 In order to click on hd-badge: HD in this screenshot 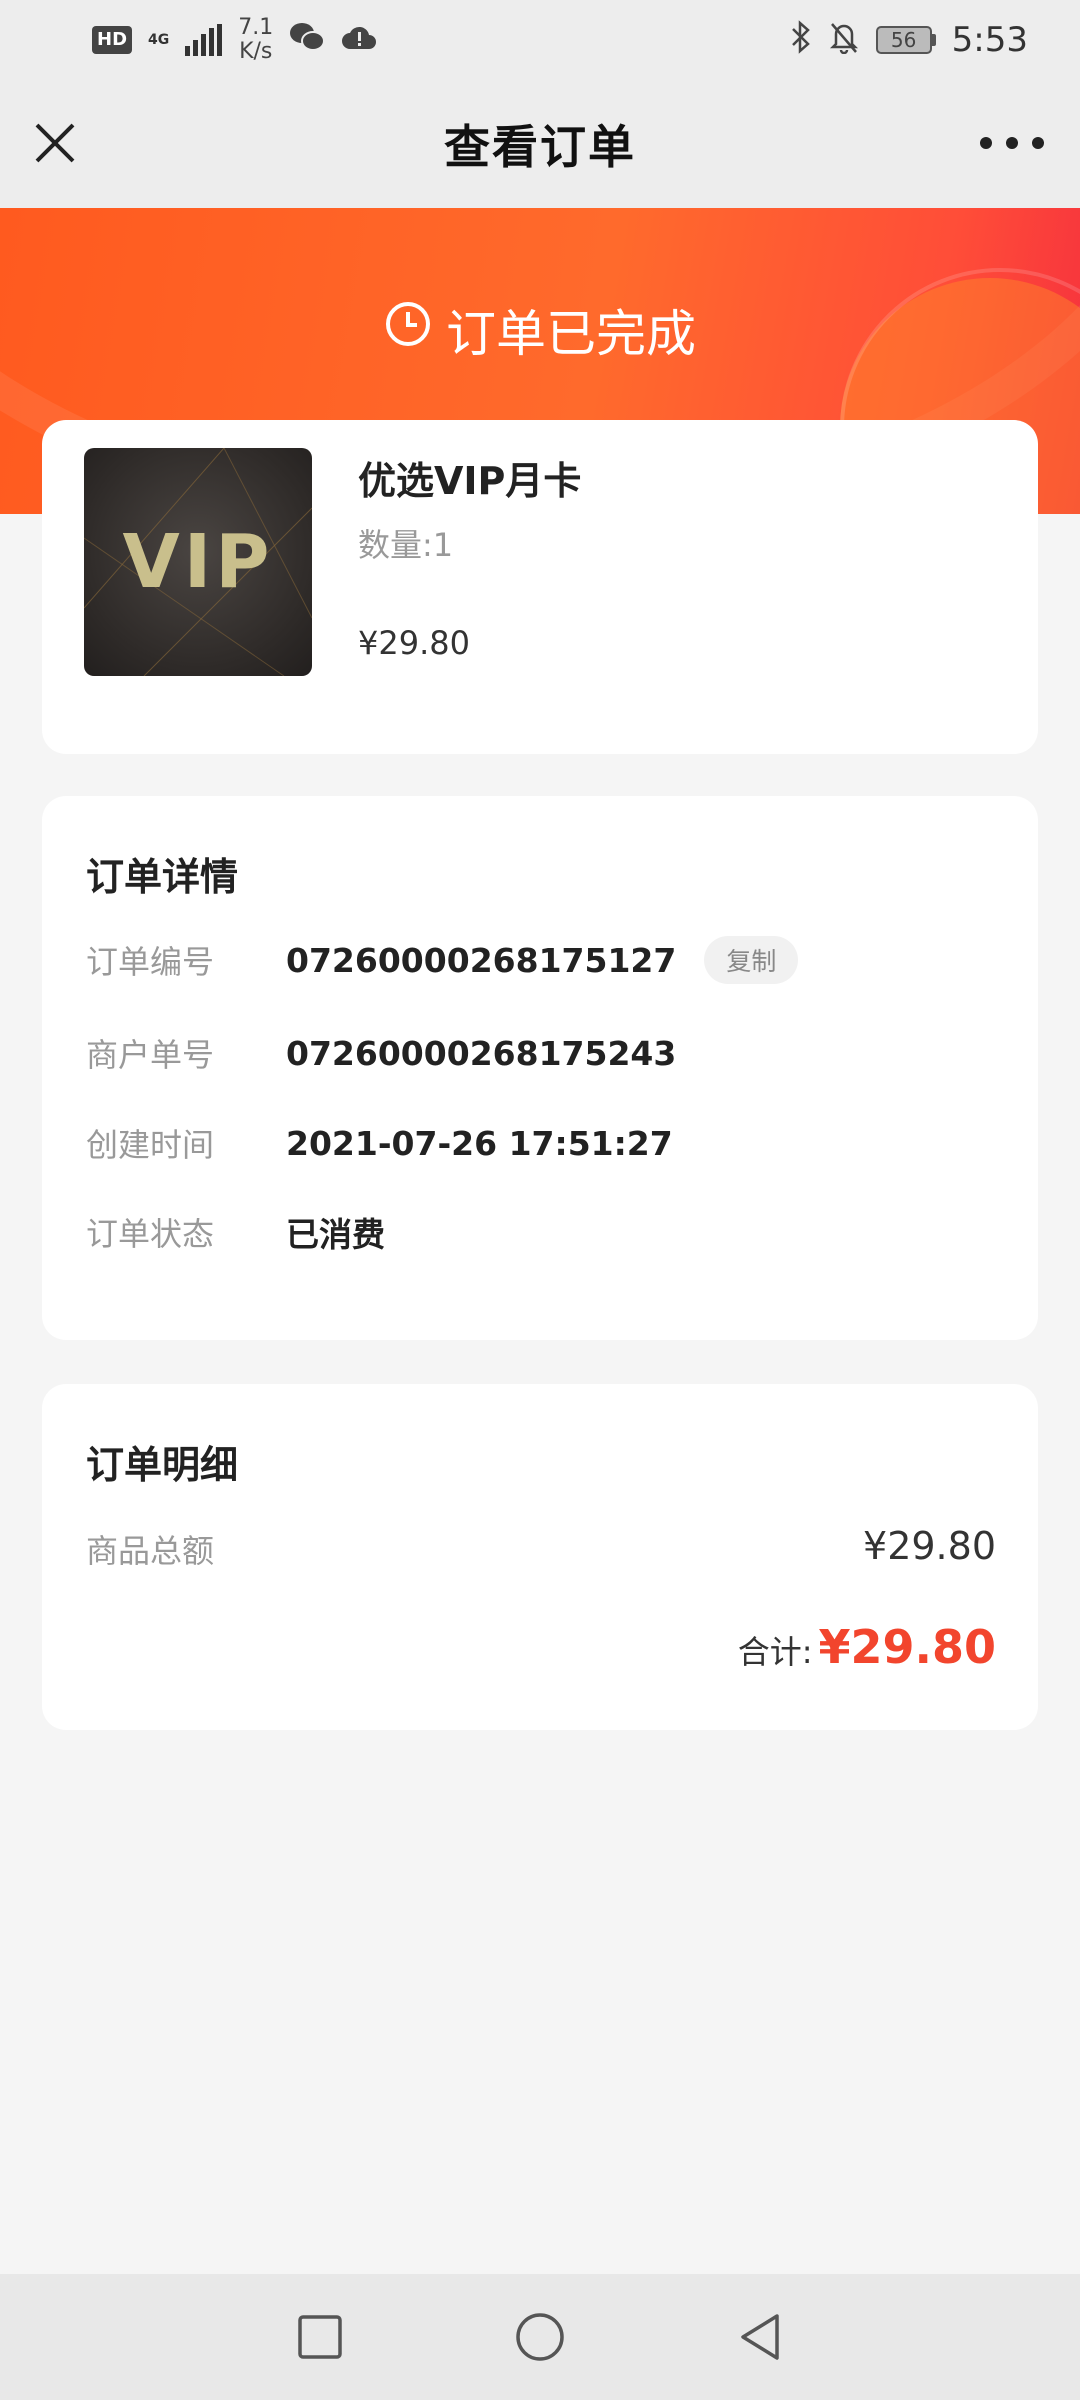, I will do `click(112, 40)`.